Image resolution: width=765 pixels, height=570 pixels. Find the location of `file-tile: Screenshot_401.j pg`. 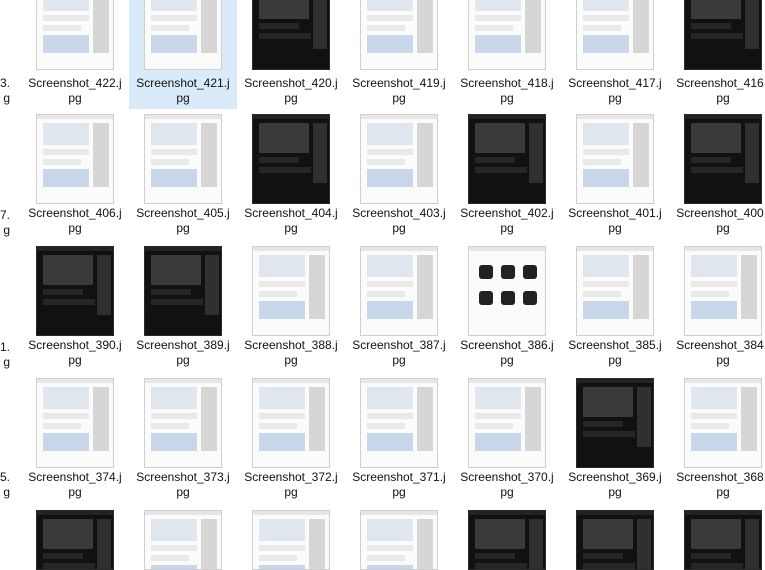

file-tile: Screenshot_401.j pg is located at coordinates (615, 174).